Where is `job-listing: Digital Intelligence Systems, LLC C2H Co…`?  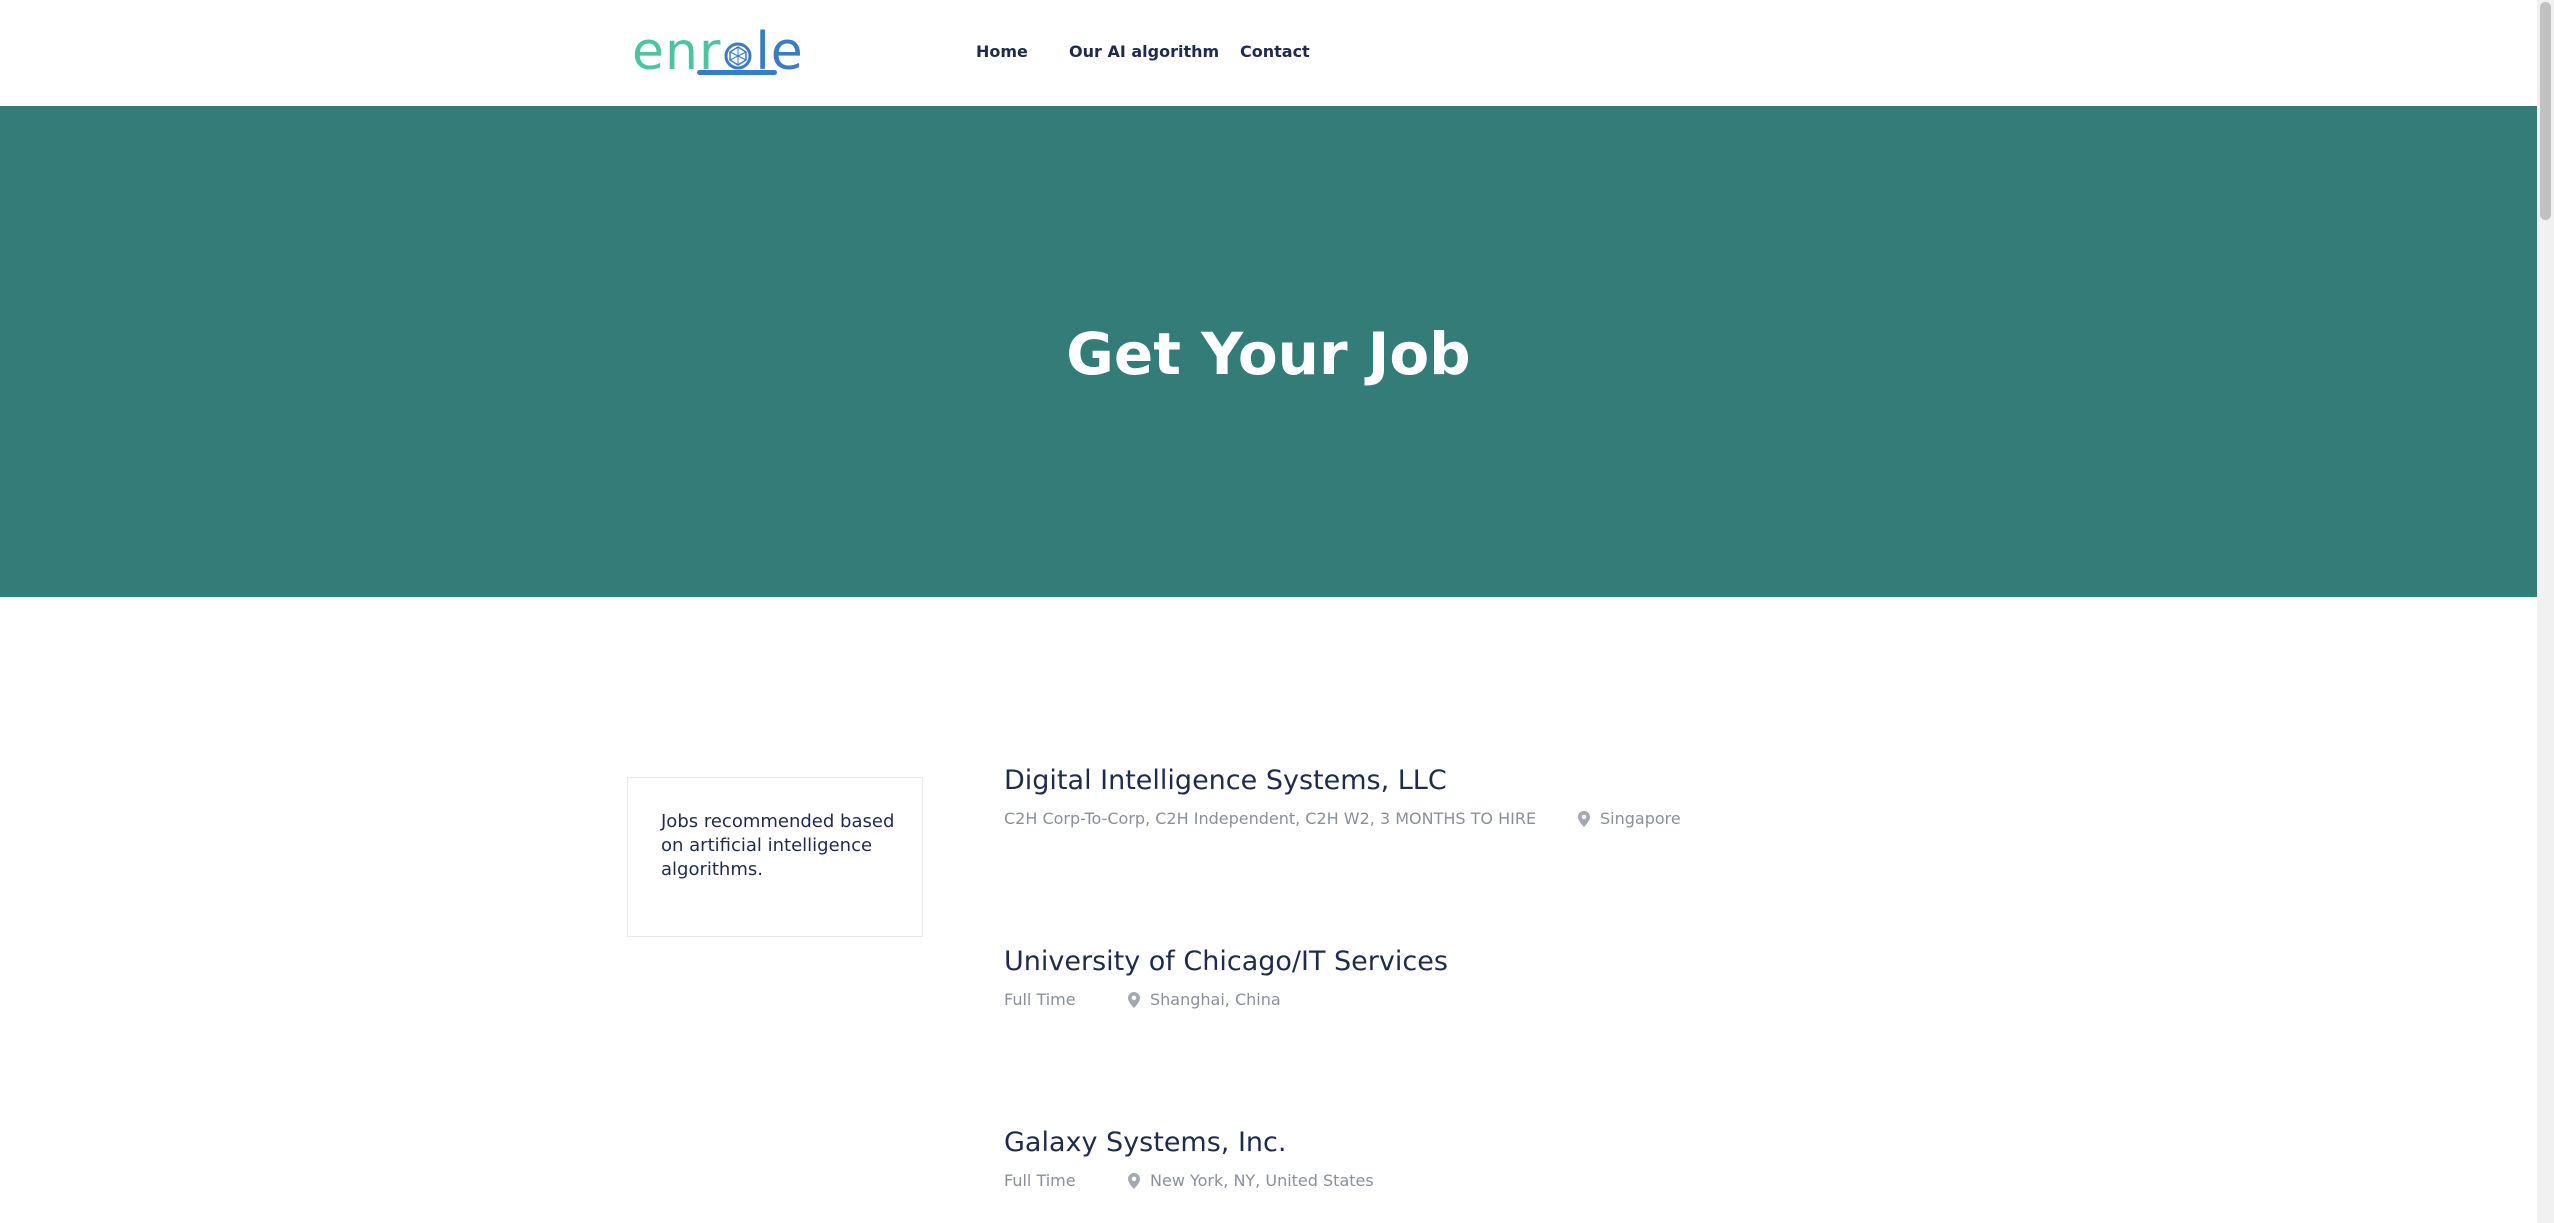
job-listing: Digital Intelligence Systems, LLC C2H Co… is located at coordinates (1454, 797).